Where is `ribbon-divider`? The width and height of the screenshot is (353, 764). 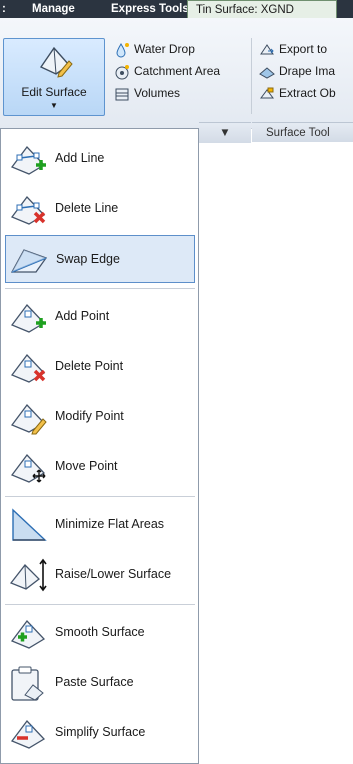
ribbon-divider is located at coordinates (251, 76).